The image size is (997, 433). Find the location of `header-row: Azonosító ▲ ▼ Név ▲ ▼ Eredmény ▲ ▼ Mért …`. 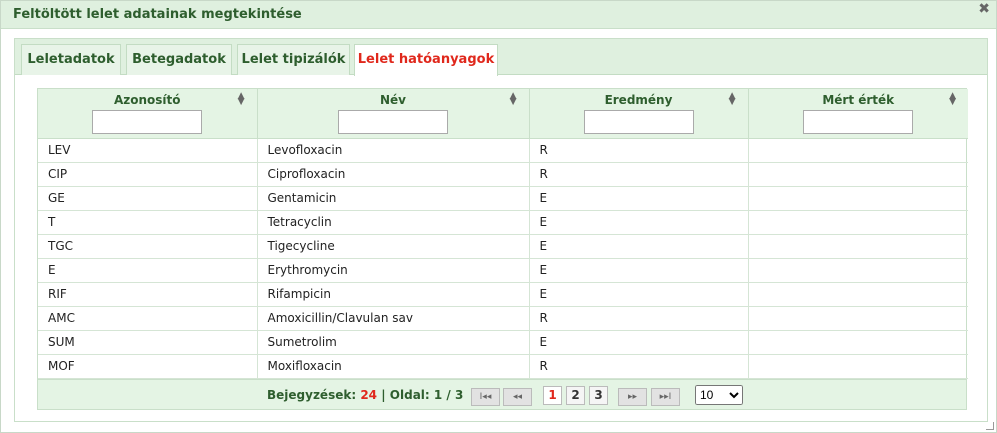

header-row: Azonosító ▲ ▼ Név ▲ ▼ Eredmény ▲ ▼ Mért … is located at coordinates (503, 114).